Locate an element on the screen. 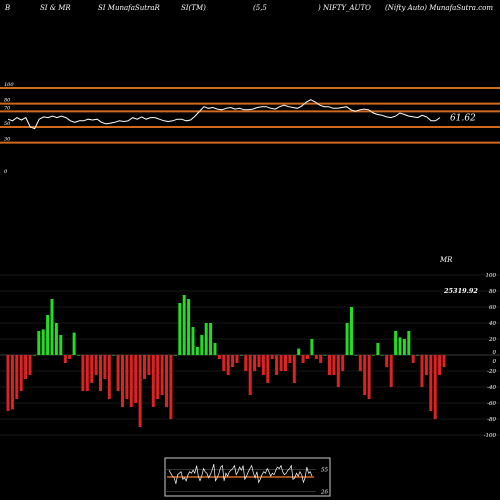 The image size is (500, 500). mini-y-tick: 26 is located at coordinates (324, 492).